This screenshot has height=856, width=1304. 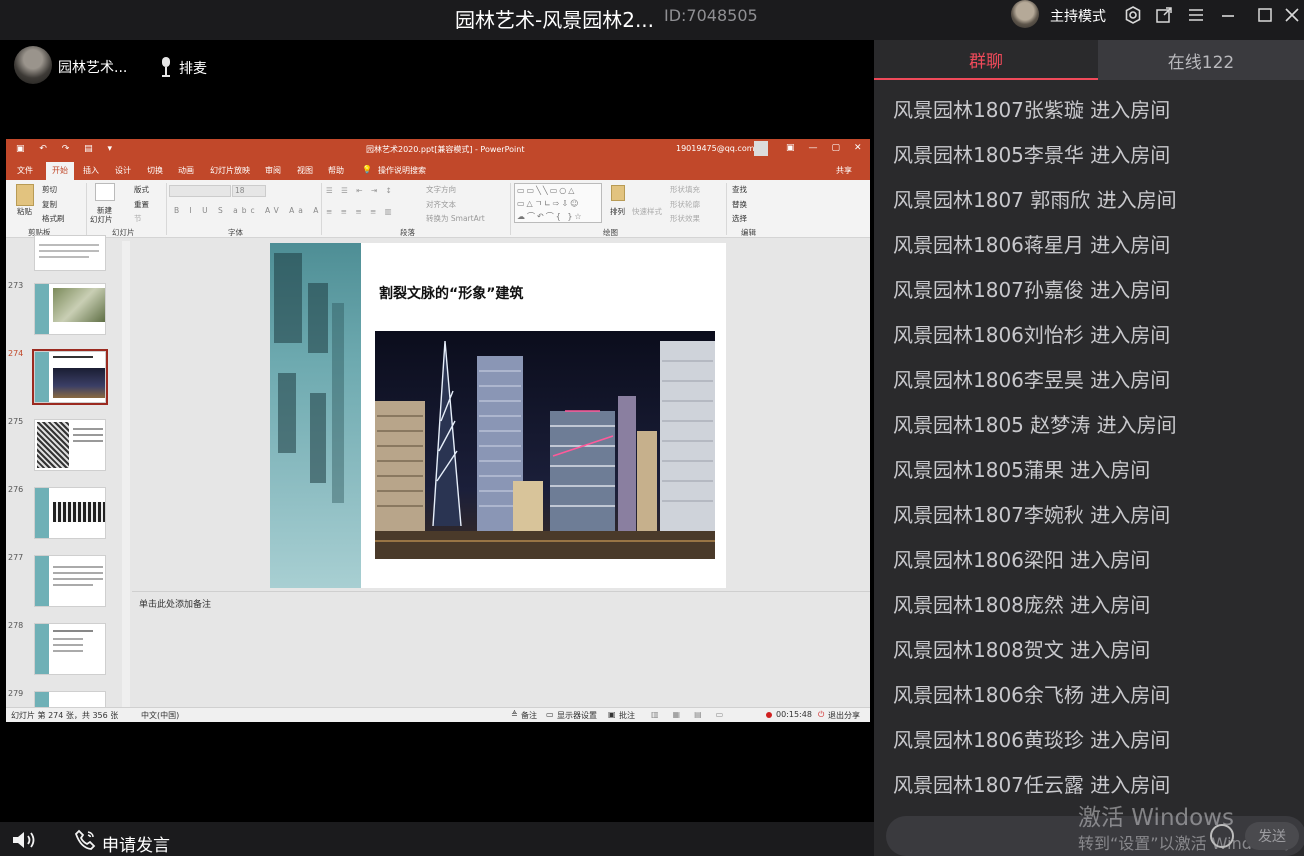 What do you see at coordinates (16, 693) in the screenshot?
I see `thumb-number: 279` at bounding box center [16, 693].